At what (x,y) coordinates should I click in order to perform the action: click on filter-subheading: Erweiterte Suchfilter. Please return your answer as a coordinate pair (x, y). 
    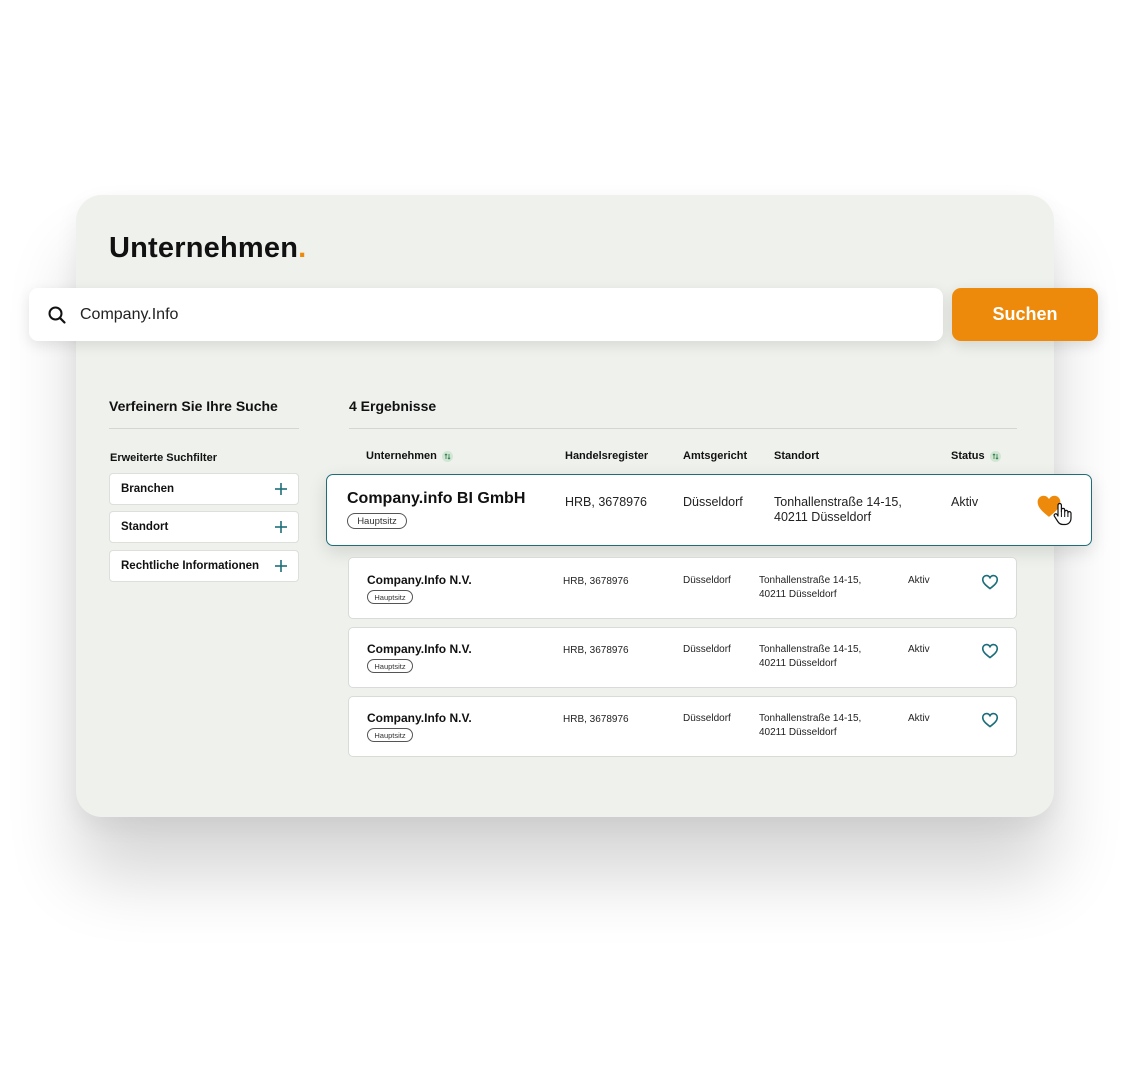
    Looking at the image, I should click on (163, 458).